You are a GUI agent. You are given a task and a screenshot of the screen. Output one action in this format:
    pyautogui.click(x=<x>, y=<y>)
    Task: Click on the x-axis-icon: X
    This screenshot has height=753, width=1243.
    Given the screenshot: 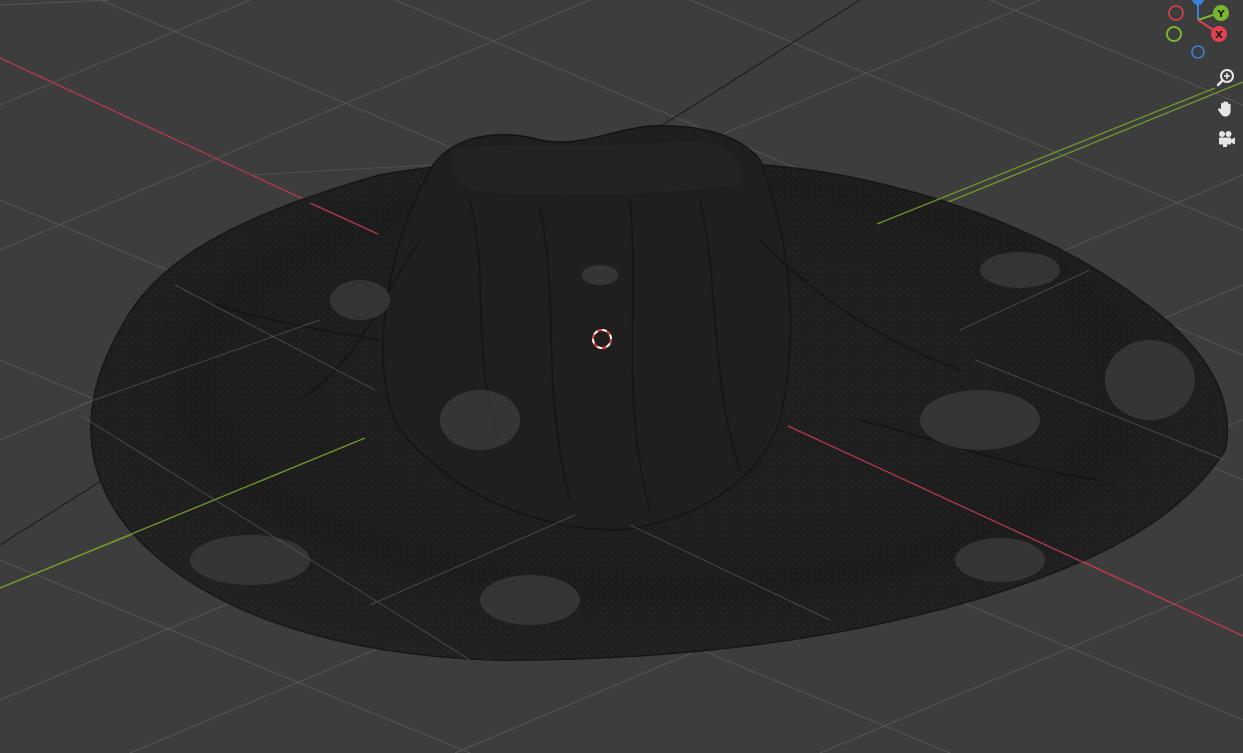 What is the action you would take?
    pyautogui.click(x=1219, y=34)
    